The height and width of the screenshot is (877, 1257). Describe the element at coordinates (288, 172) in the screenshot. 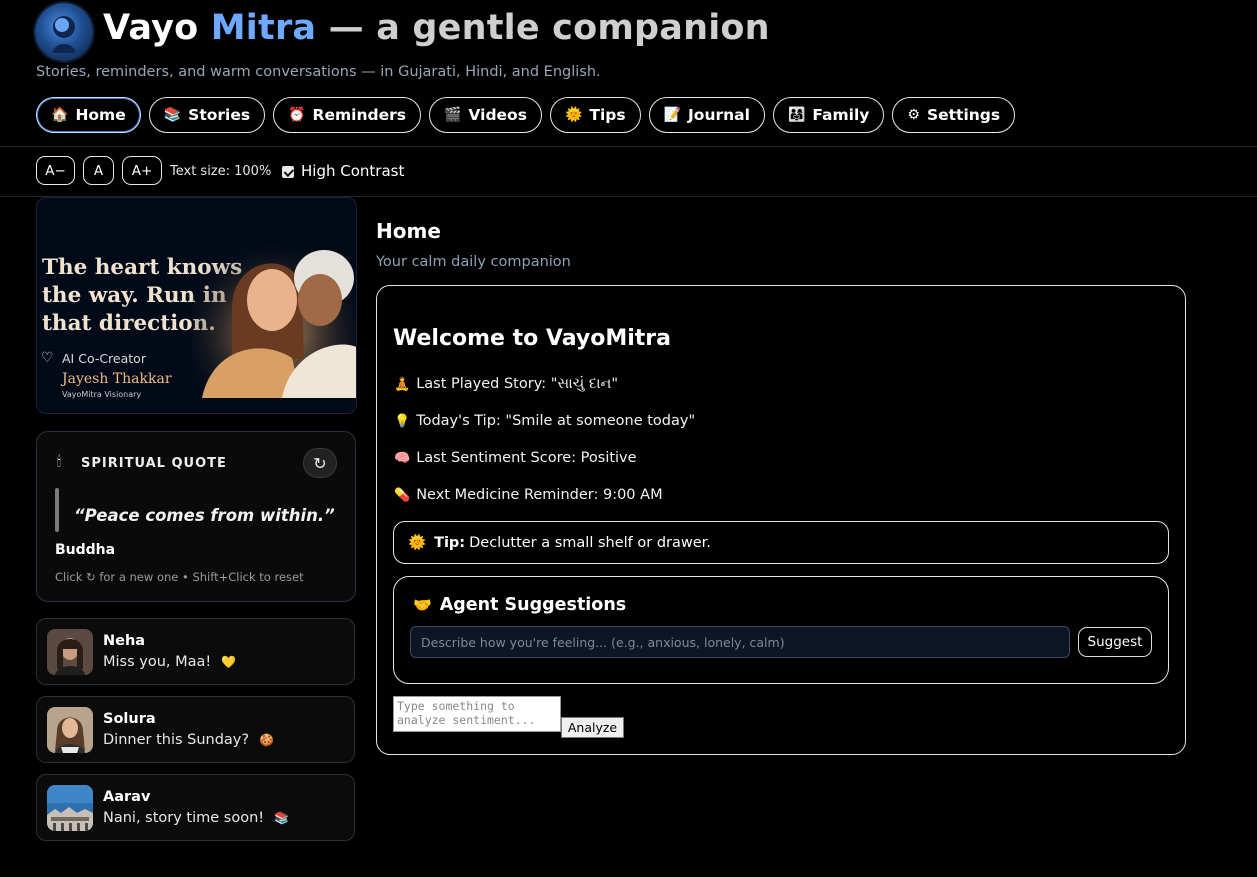

I see `high-contrast-checkbox` at that location.